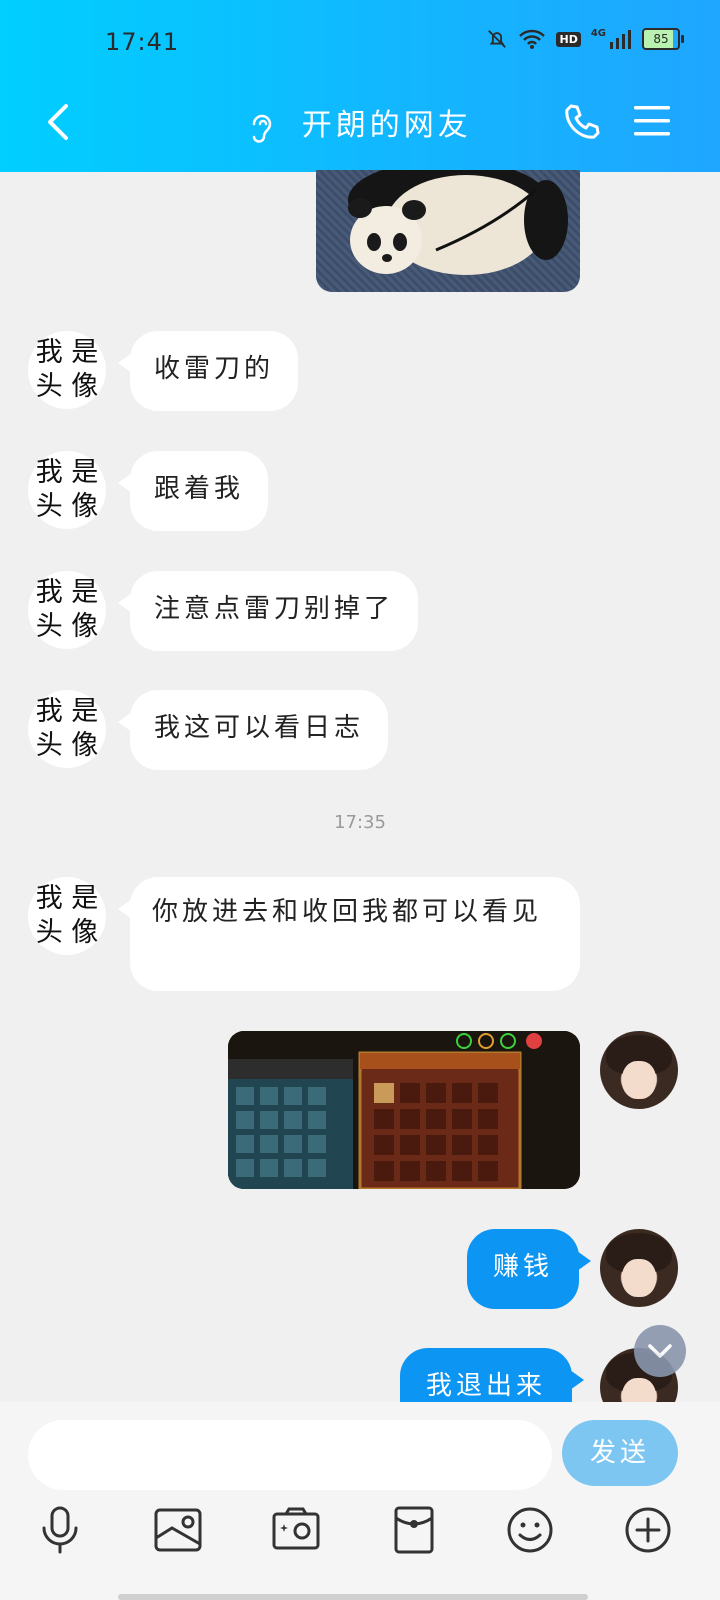 The image size is (720, 1600). I want to click on phone-icon, so click(582, 122).